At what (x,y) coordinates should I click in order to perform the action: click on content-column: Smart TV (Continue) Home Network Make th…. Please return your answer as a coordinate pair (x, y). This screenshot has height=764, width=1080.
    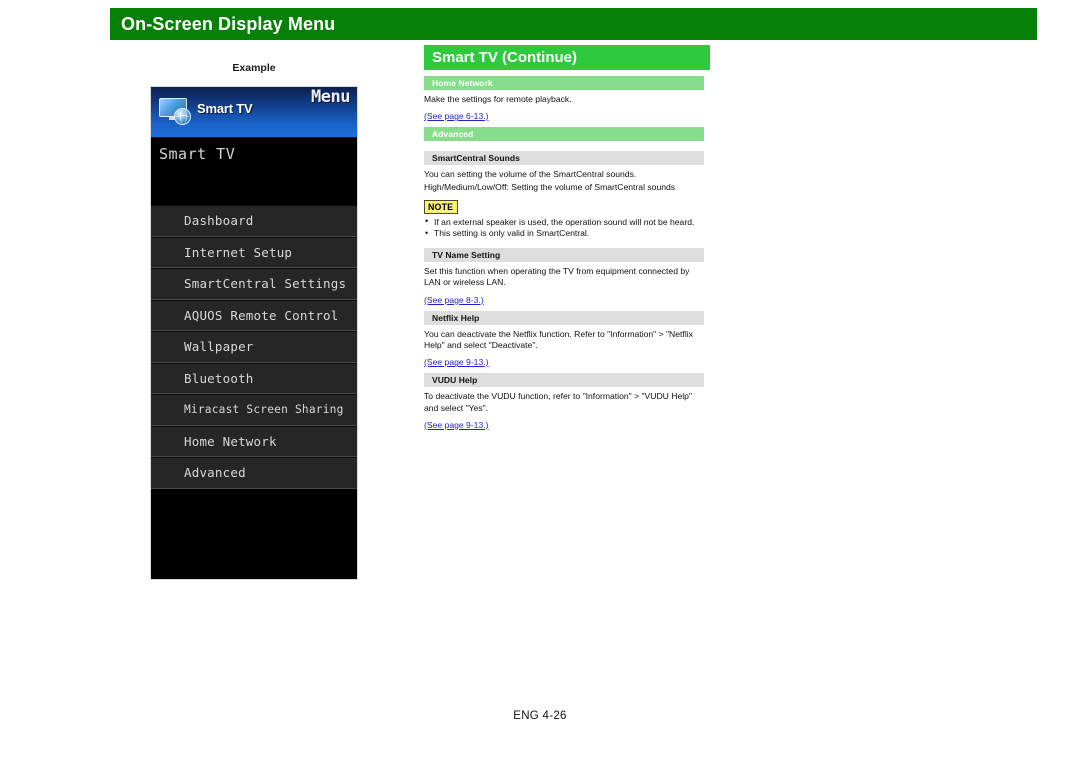
    Looking at the image, I should click on (567, 240).